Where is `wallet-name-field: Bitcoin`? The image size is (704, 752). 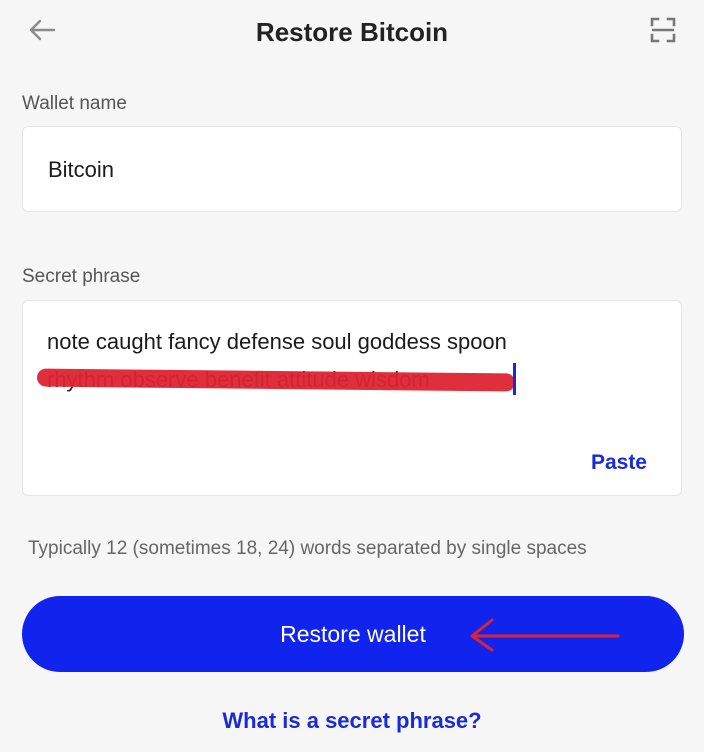 wallet-name-field: Bitcoin is located at coordinates (352, 169).